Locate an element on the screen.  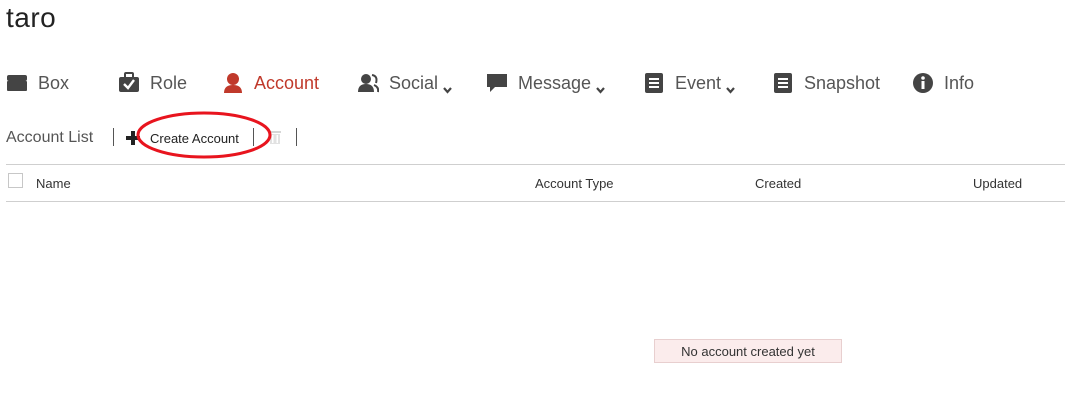
column-header-account-type: Account Type is located at coordinates (574, 183).